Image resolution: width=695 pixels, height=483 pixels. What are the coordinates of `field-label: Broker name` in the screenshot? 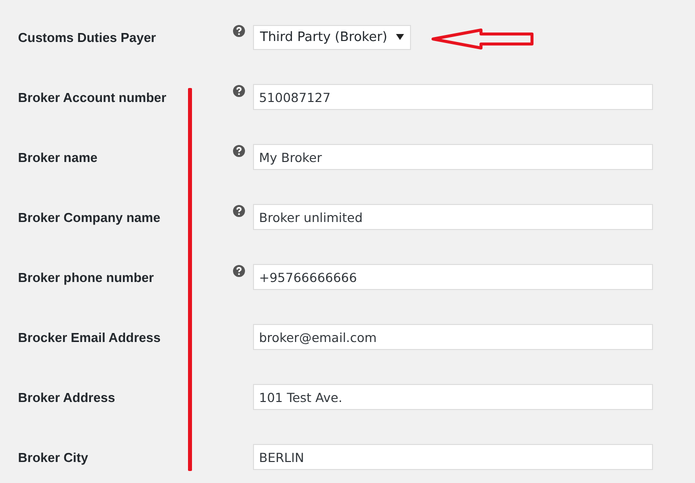 It's located at (58, 157).